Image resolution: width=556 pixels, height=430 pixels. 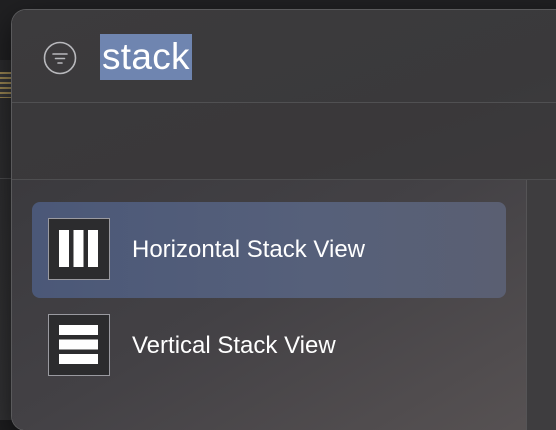 I want to click on list-item-label: Horizontal Stack View, so click(x=248, y=249).